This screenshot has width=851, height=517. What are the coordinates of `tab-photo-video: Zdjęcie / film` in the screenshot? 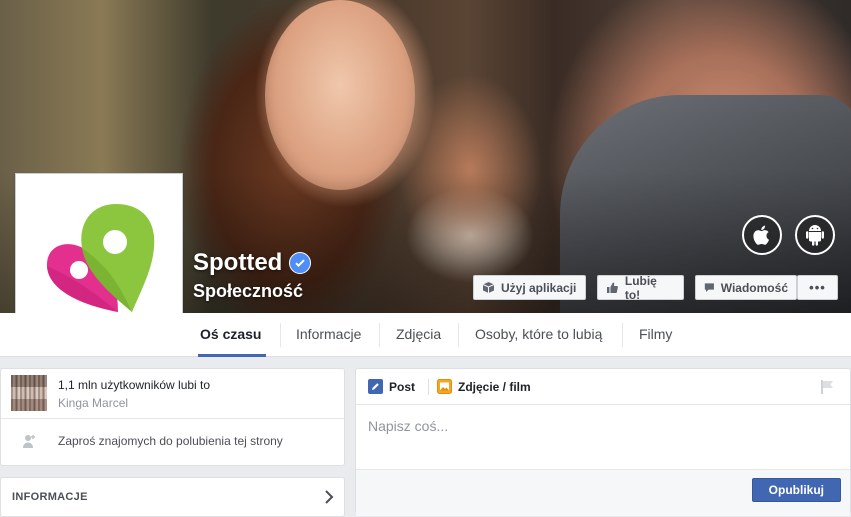 It's located at (484, 386).